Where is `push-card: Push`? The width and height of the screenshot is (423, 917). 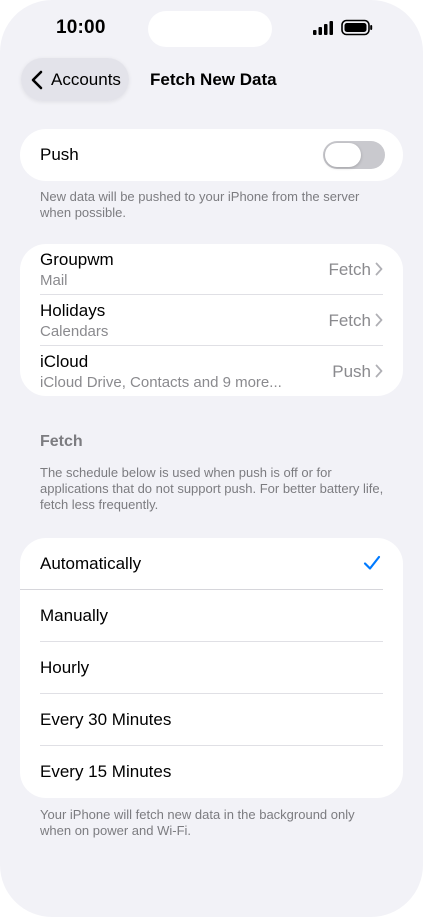
push-card: Push is located at coordinates (211, 155).